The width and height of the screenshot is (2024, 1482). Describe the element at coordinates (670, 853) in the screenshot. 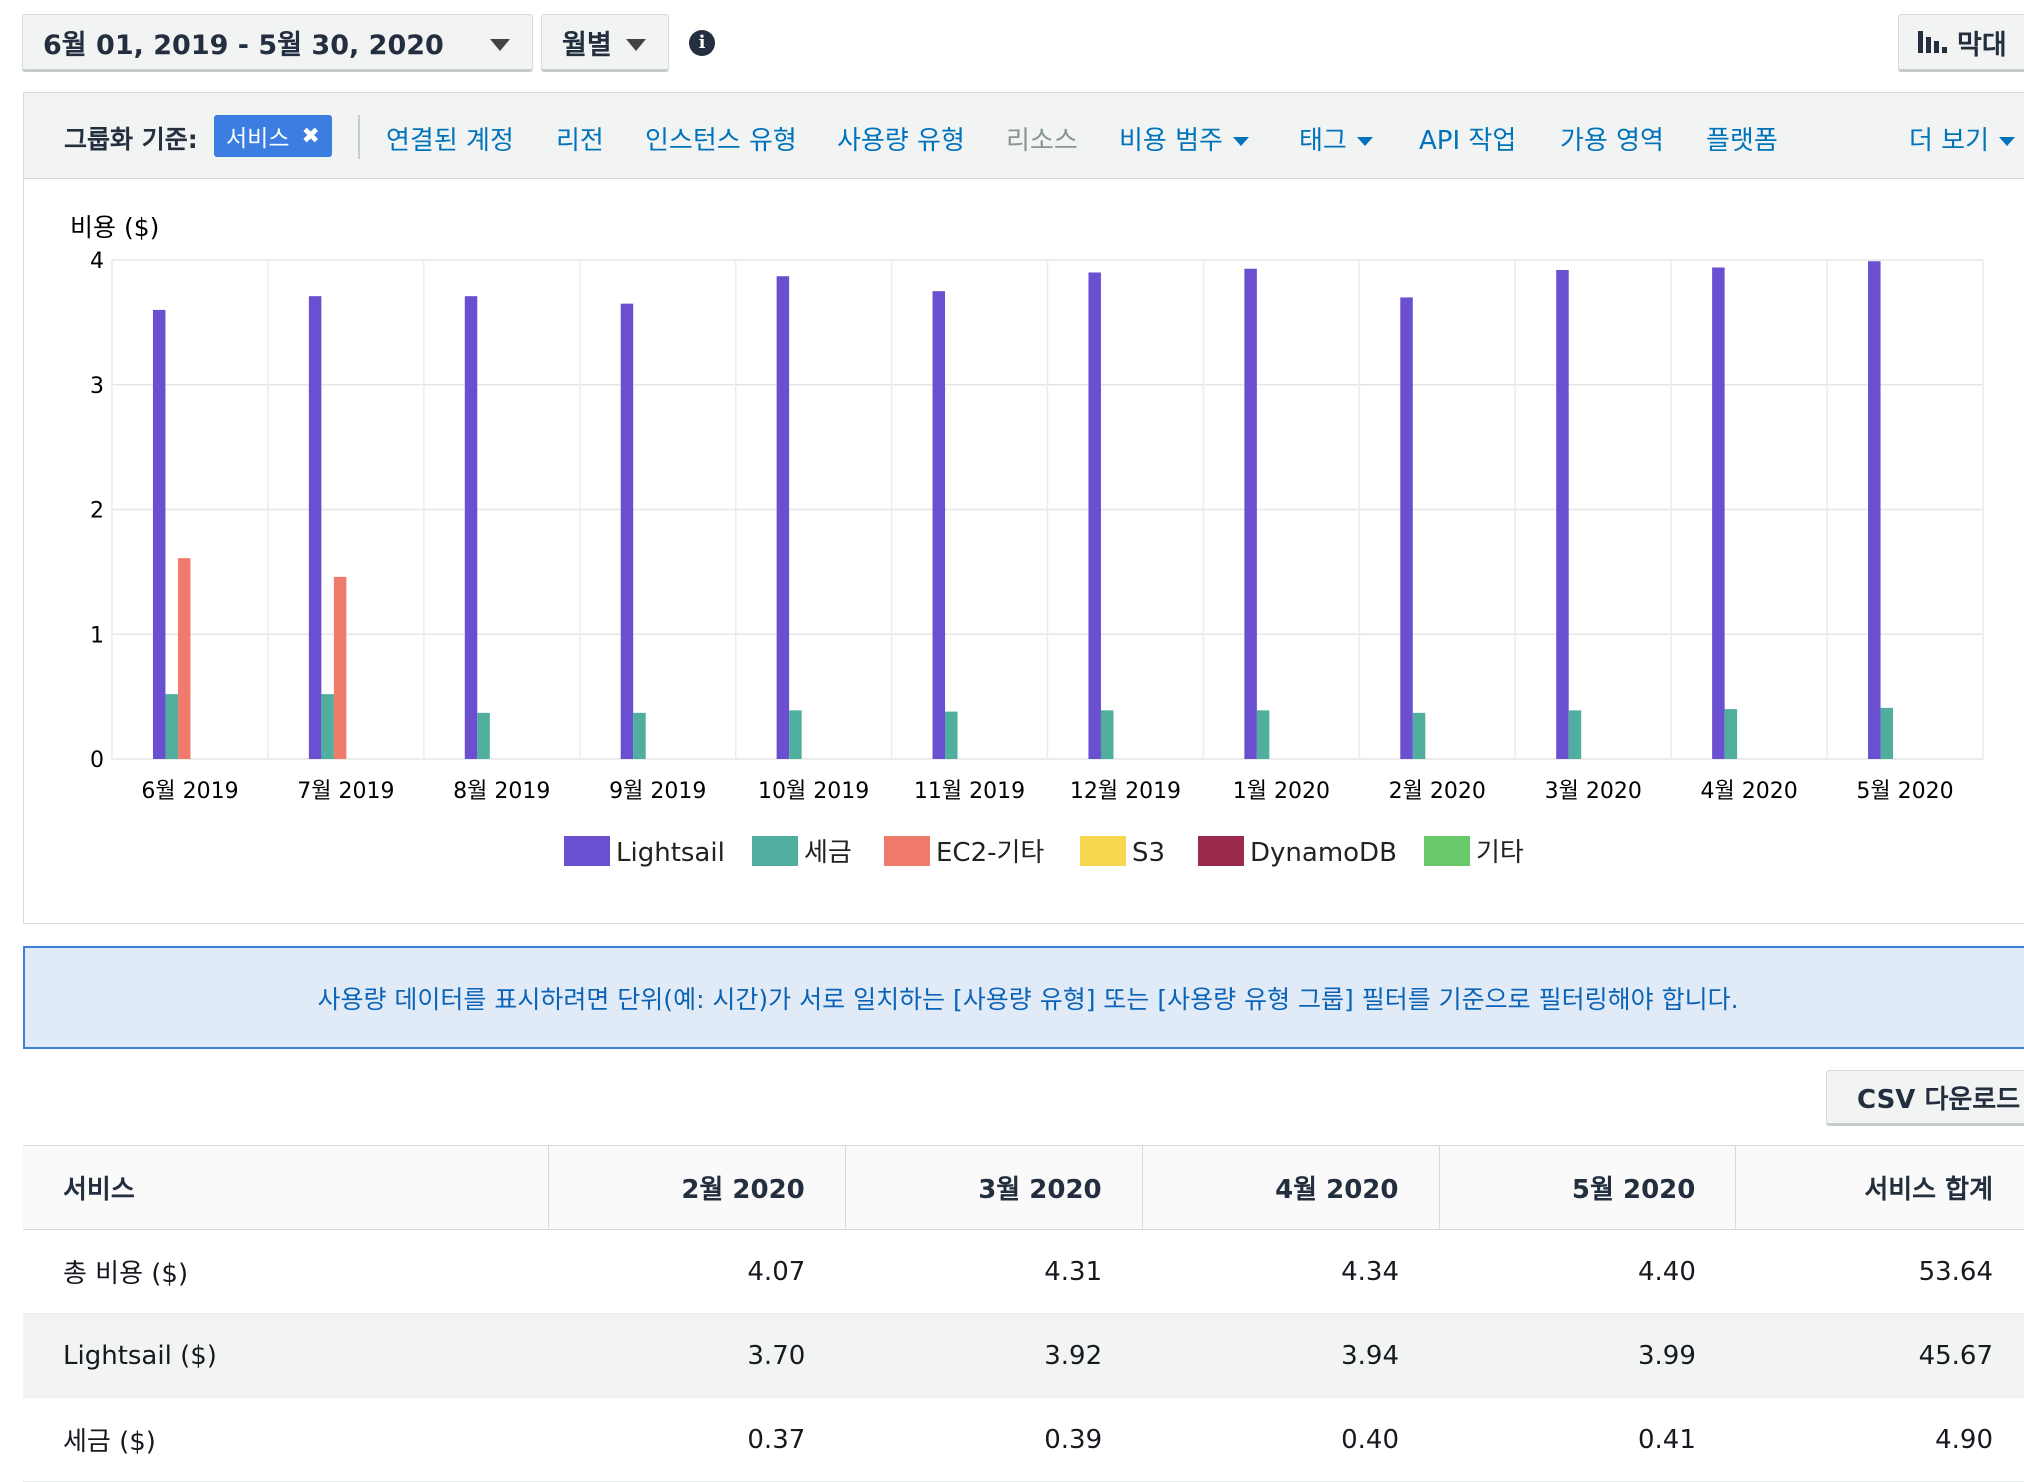

I see `legend-label: Lightsail` at that location.